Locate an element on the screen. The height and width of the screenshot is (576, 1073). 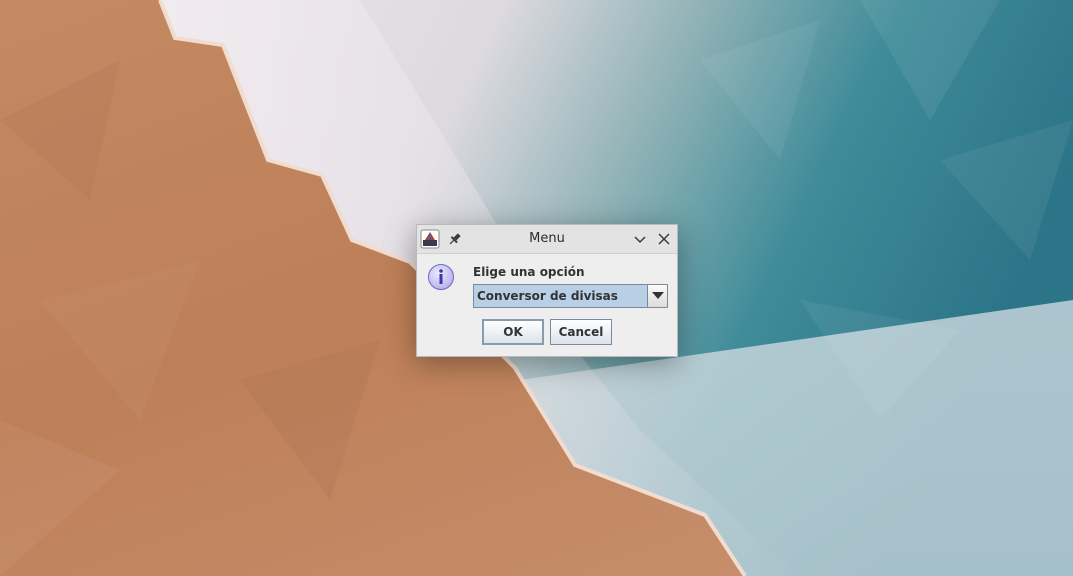
dropdown-arrow-icon is located at coordinates (658, 295).